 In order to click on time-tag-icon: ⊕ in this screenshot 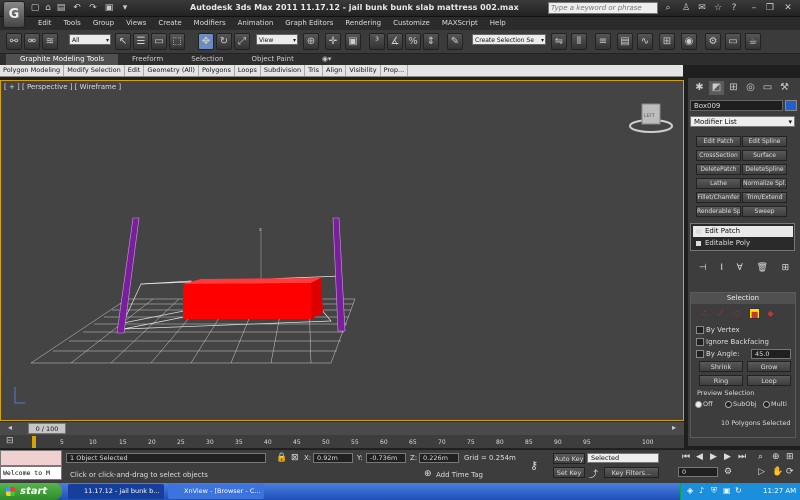, I will do `click(428, 474)`.